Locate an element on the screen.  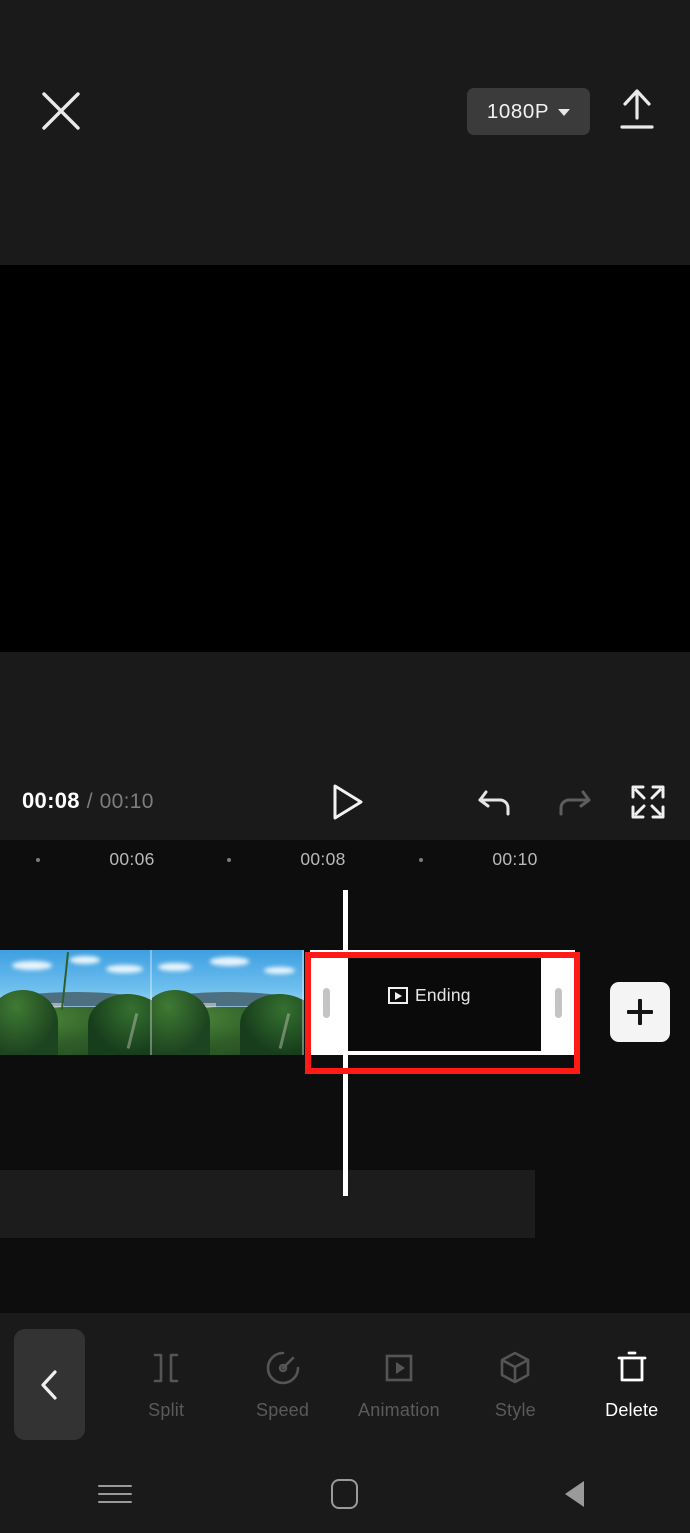
editing-toolbar: Split Speed Animation Style Delete is located at coordinates (345, 1384).